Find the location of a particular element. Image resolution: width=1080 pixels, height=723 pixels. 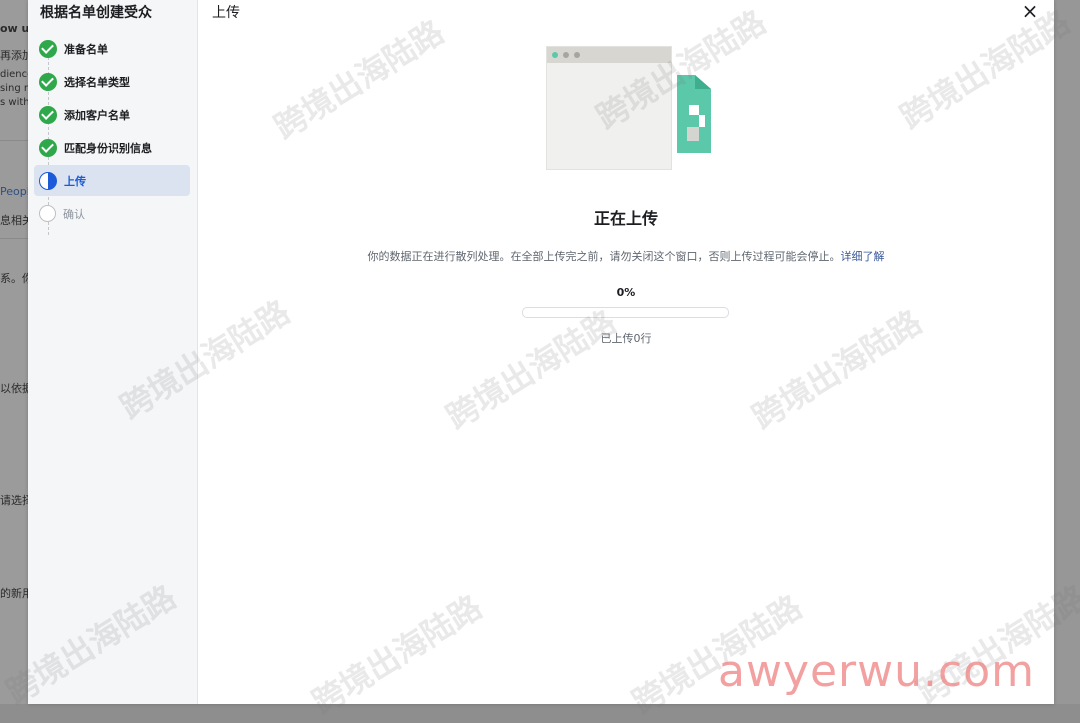

bg-text: ow us is located at coordinates (14, 28).